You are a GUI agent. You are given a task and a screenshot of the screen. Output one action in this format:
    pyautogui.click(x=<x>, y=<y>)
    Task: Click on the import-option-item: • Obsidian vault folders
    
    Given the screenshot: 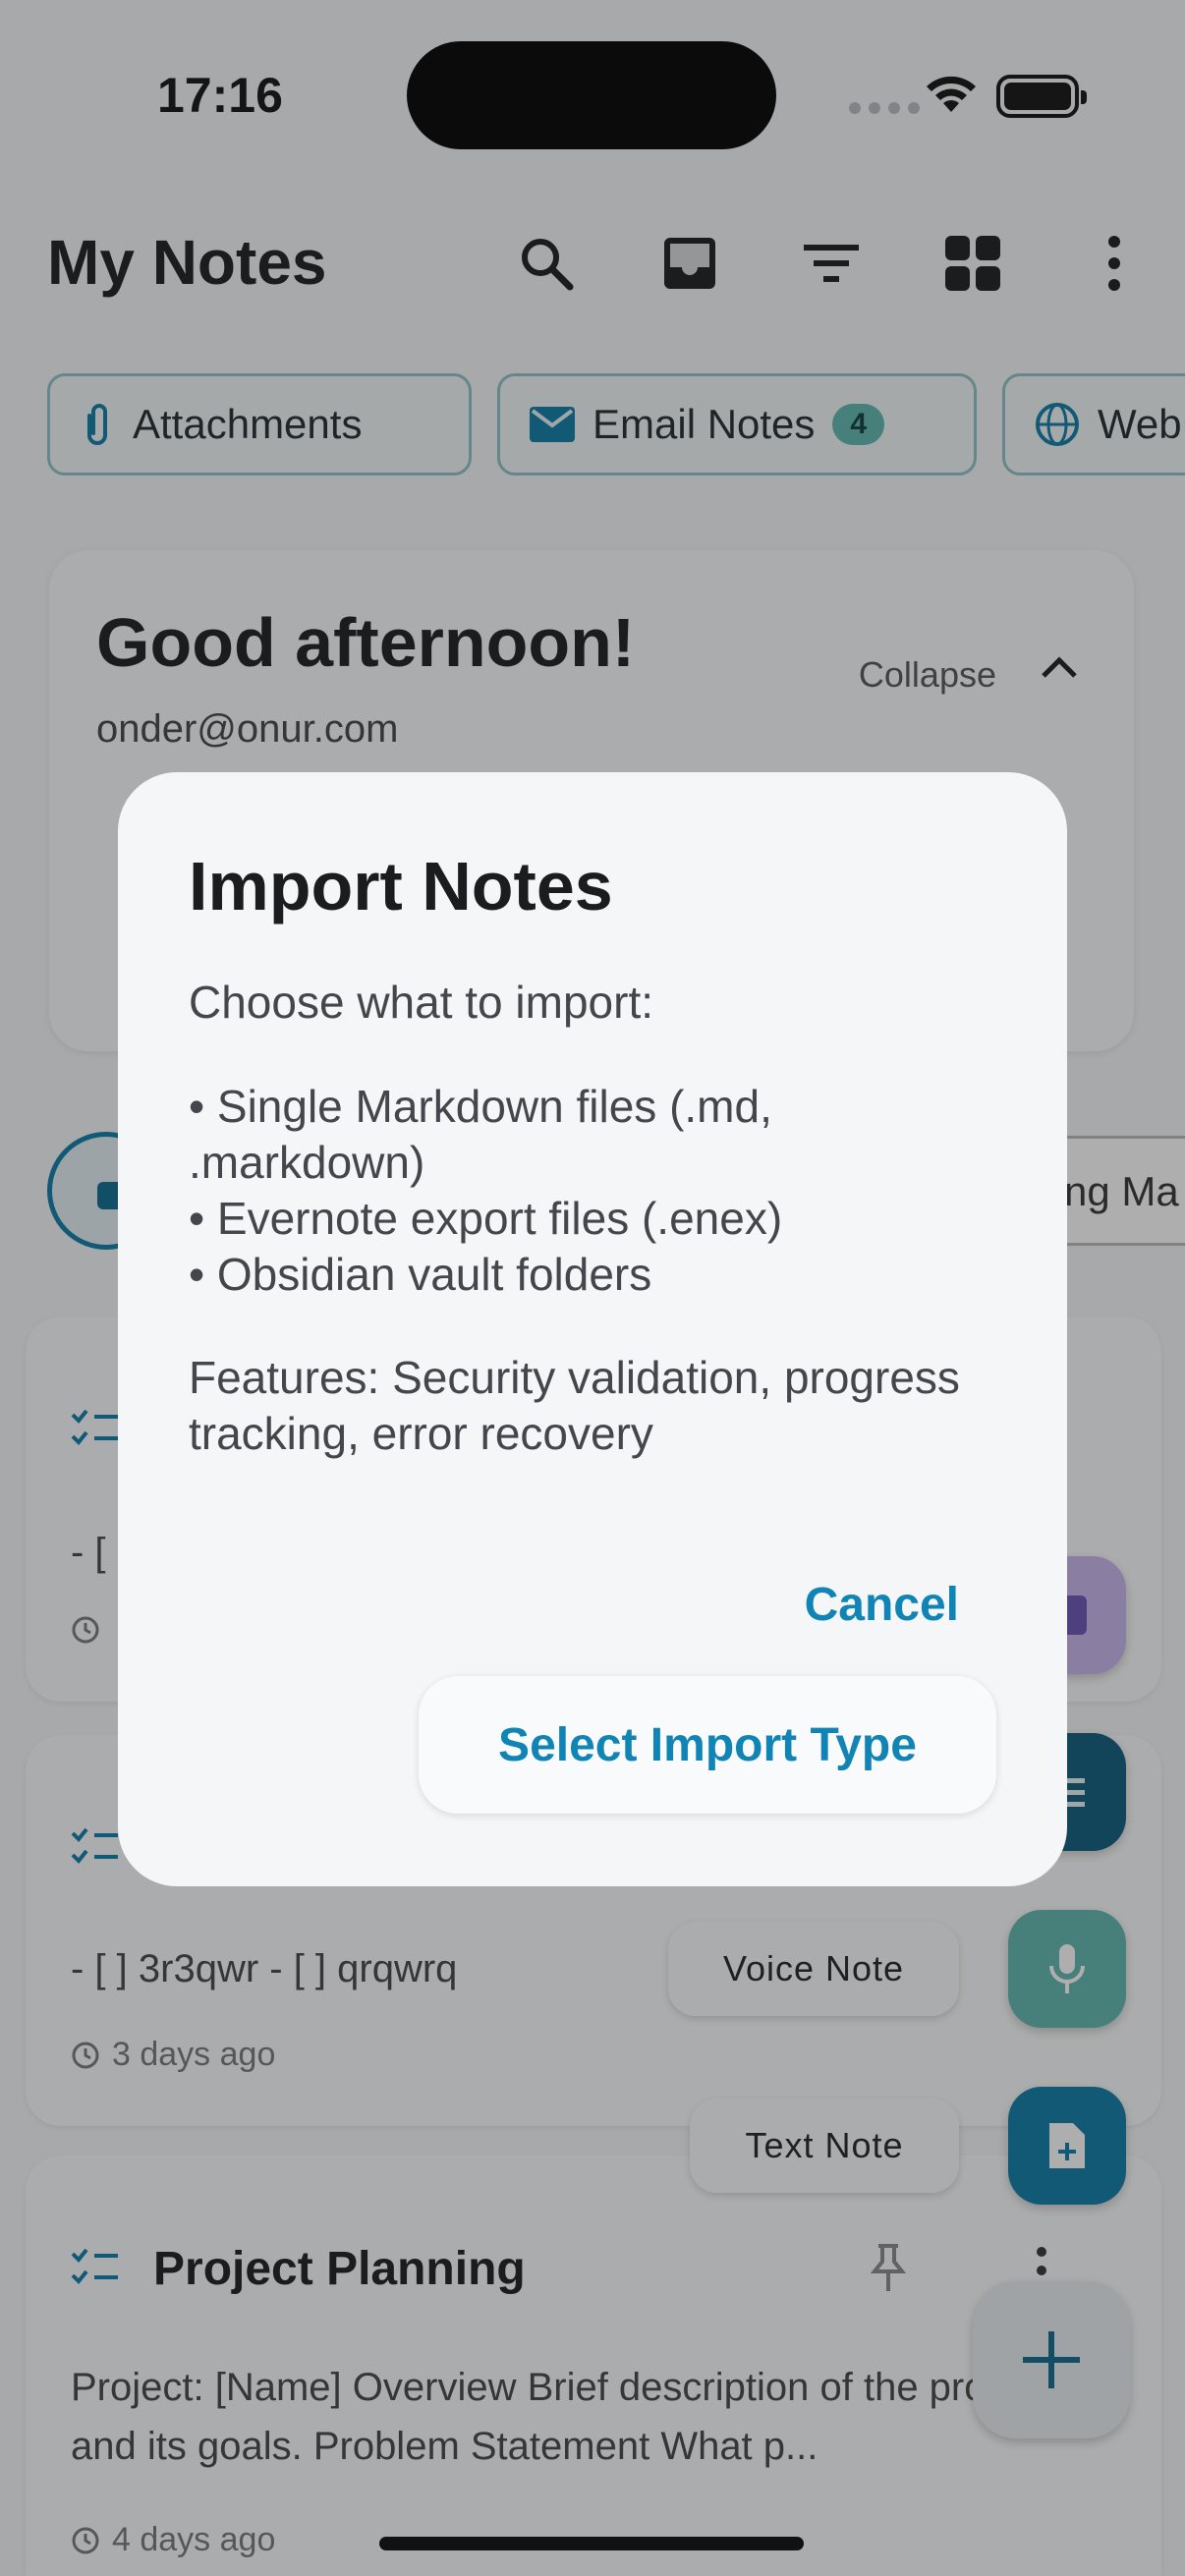 What is the action you would take?
    pyautogui.click(x=421, y=1274)
    